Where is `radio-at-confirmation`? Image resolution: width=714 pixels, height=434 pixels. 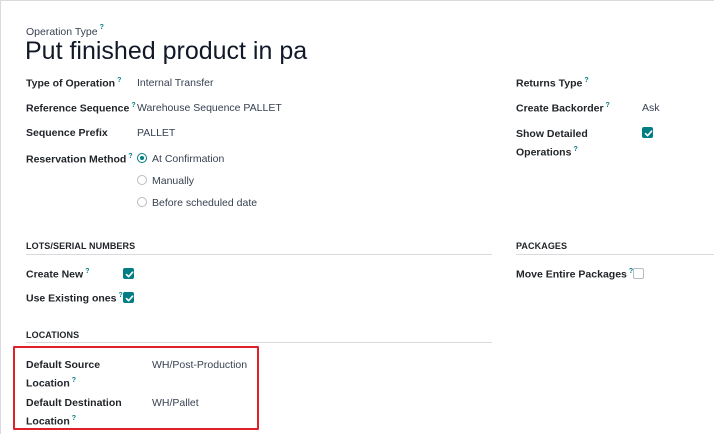
radio-at-confirmation is located at coordinates (142, 158).